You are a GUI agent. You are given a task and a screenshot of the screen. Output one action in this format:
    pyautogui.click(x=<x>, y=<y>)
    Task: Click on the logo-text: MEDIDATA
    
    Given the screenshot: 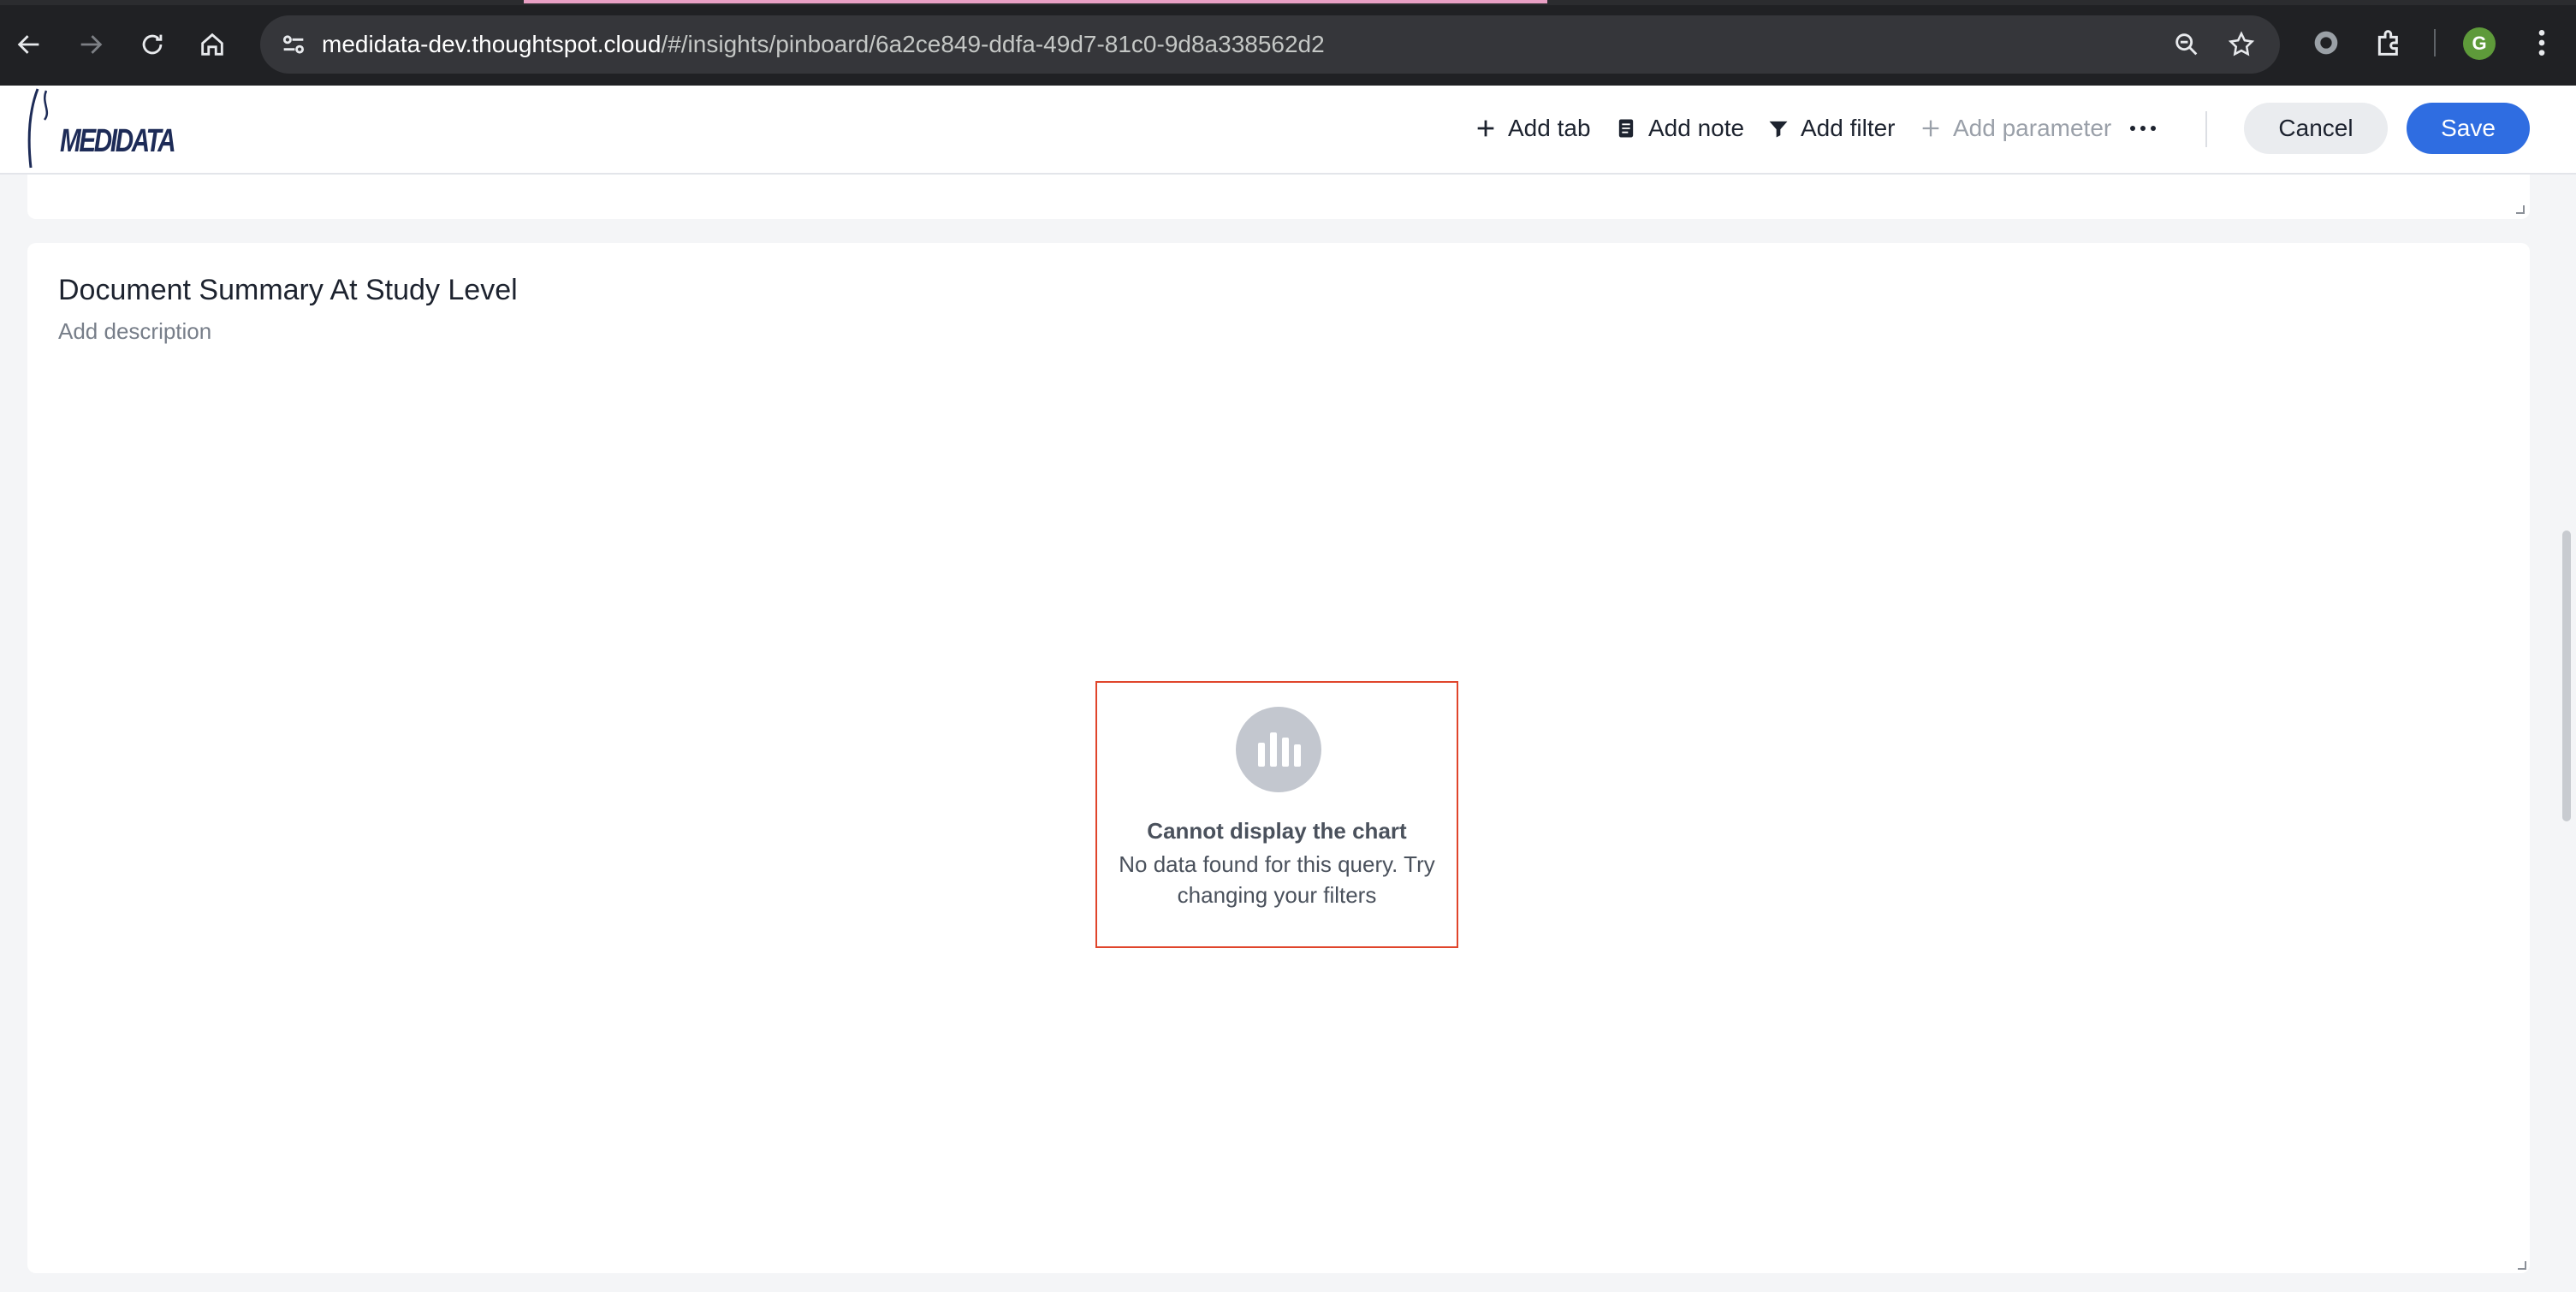 What is the action you would take?
    pyautogui.click(x=118, y=141)
    